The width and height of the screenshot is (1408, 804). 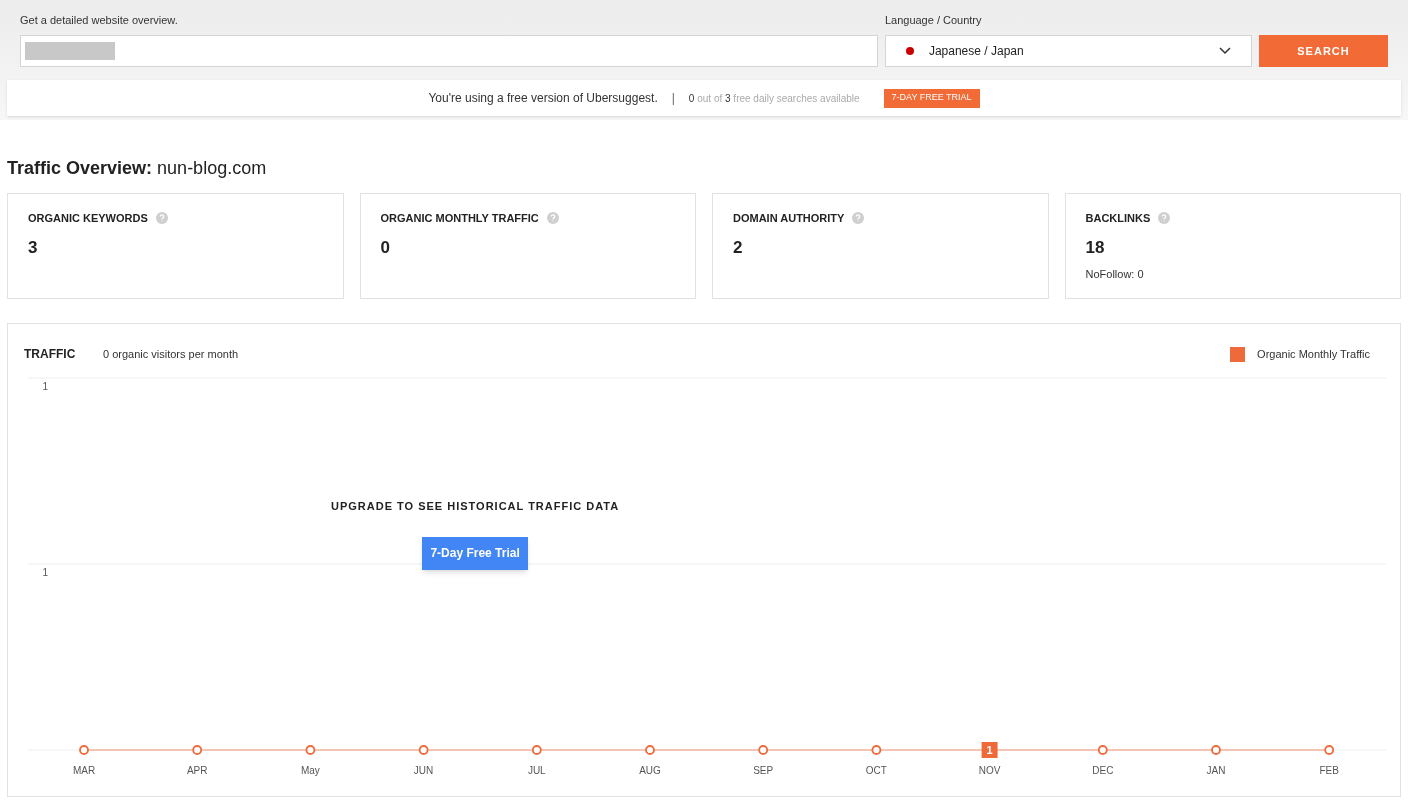 I want to click on month-label: SEP, so click(x=763, y=770).